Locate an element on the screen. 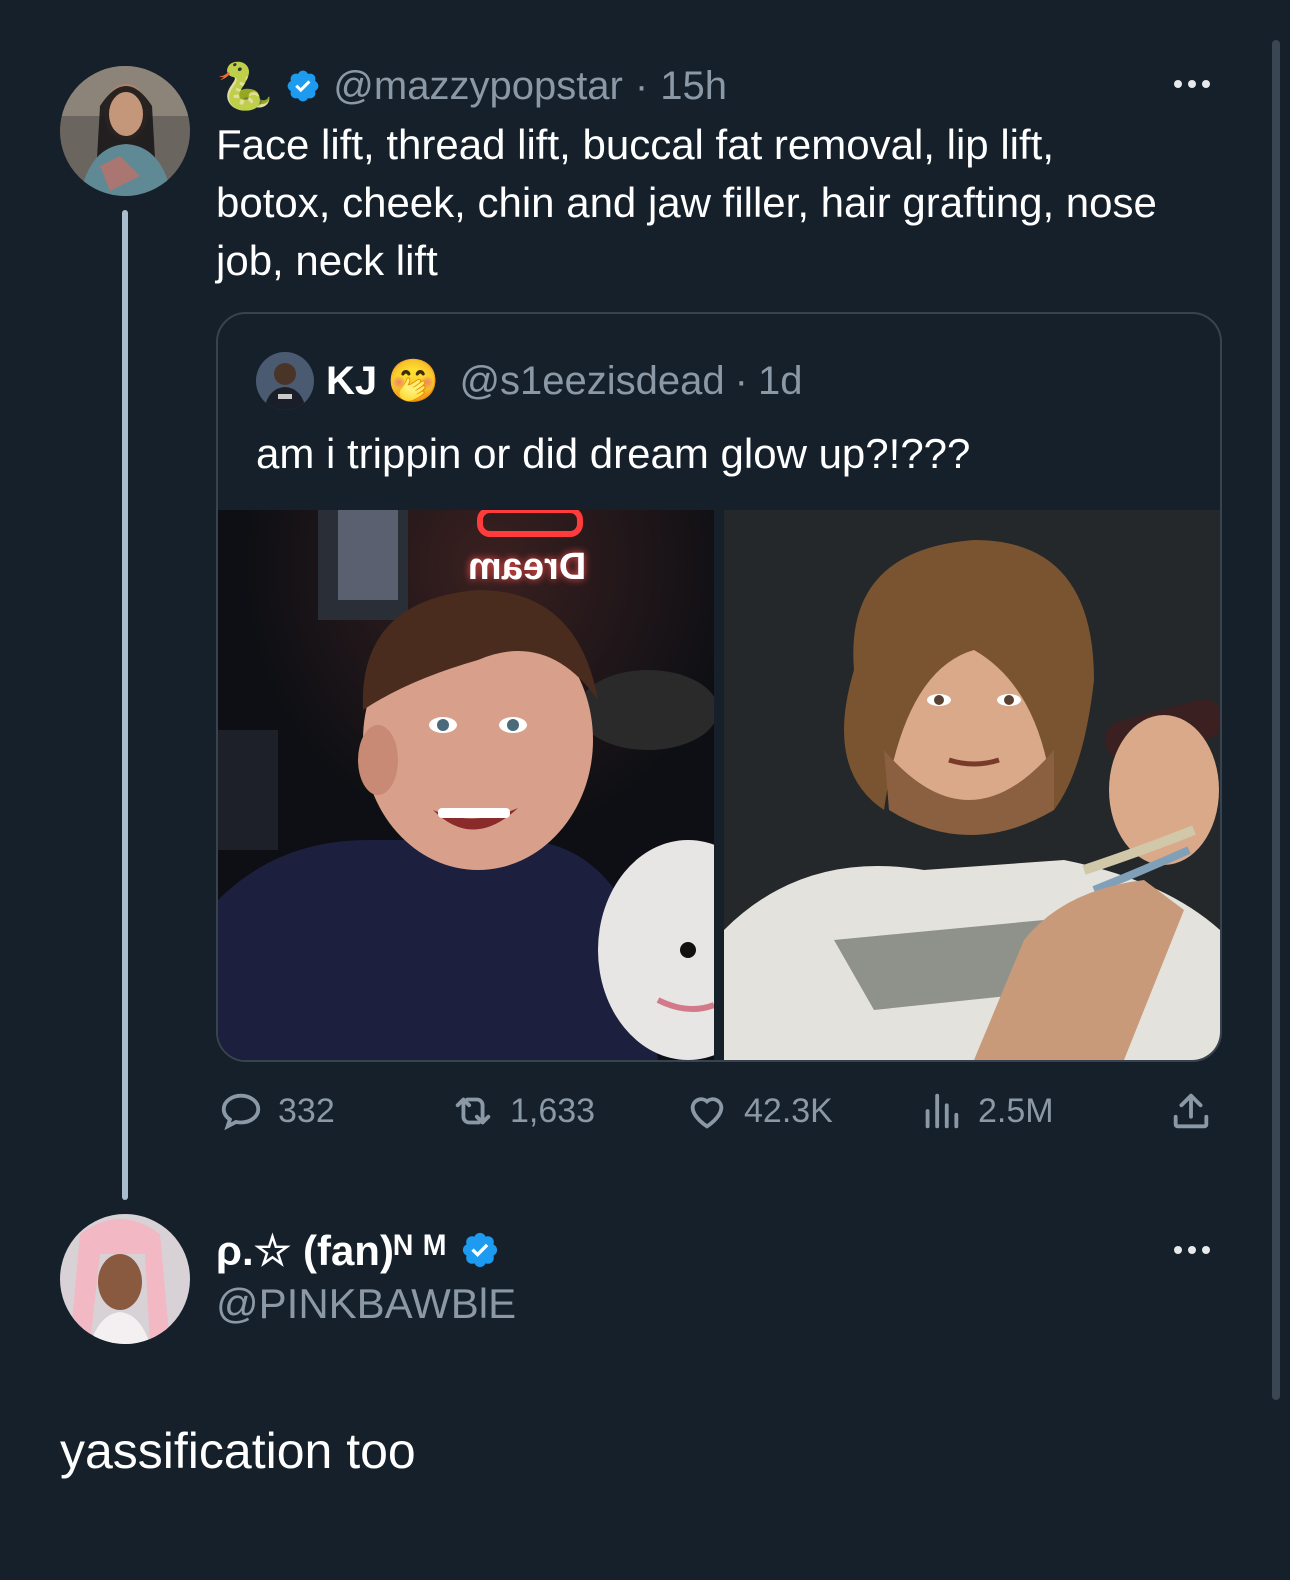 The height and width of the screenshot is (1580, 1290). views-button: 2.5M is located at coordinates (986, 1111).